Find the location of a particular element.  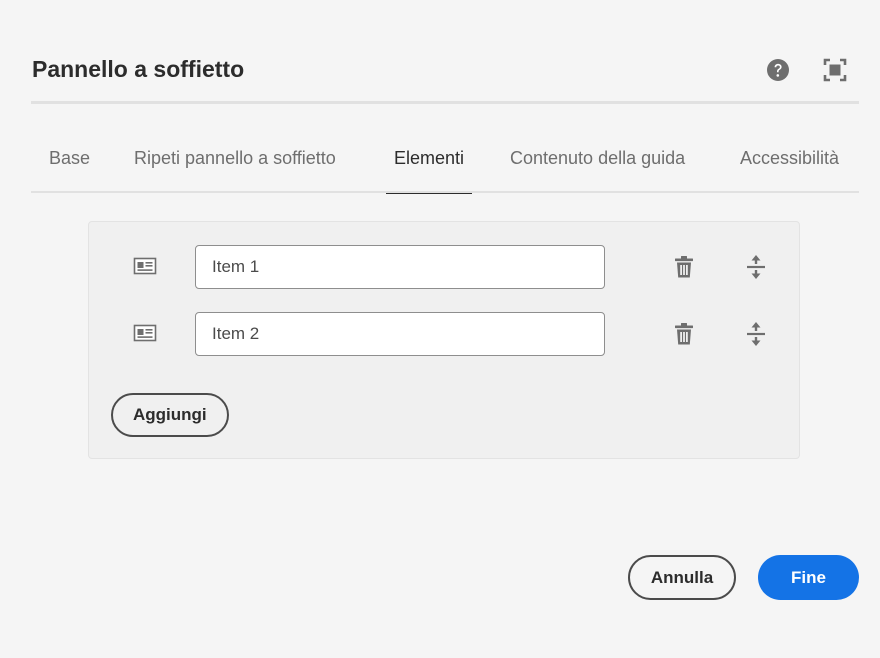

tab-base: Base is located at coordinates (69, 160).